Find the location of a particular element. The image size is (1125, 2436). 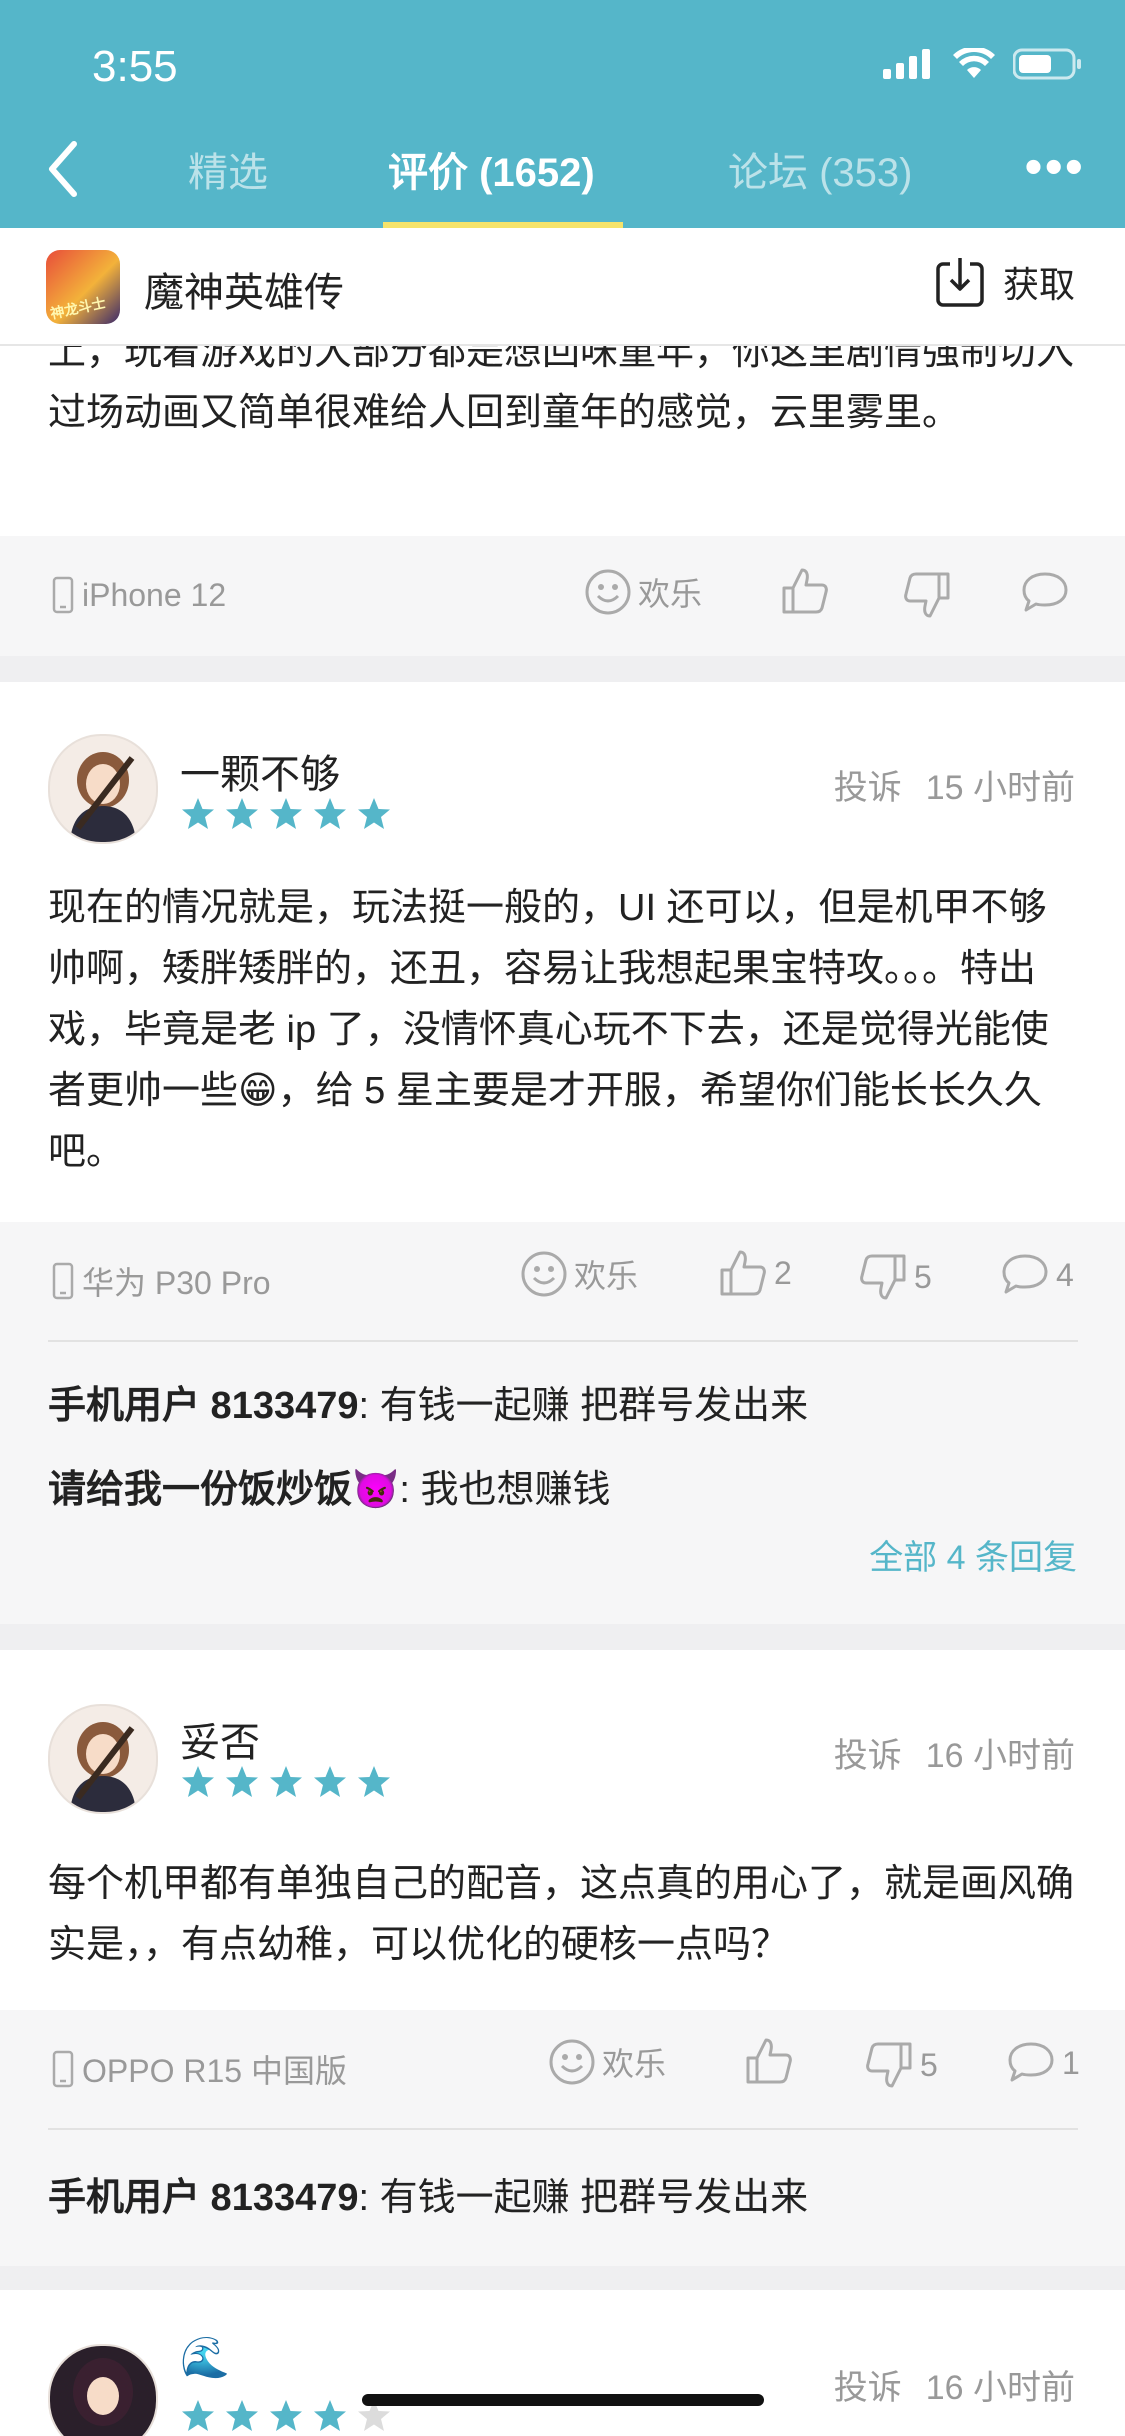

tab-forum: 论坛 (353) is located at coordinates (820, 169).